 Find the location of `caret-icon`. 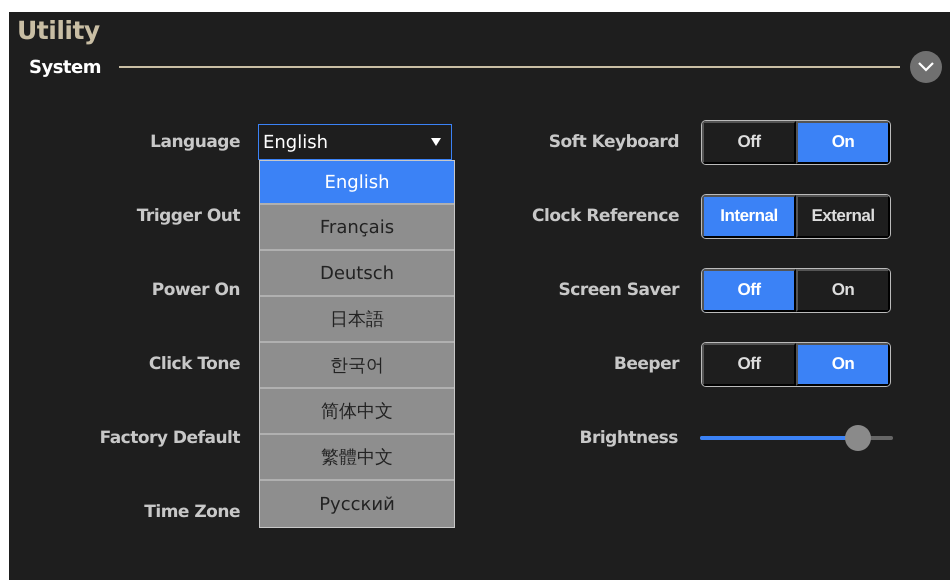

caret-icon is located at coordinates (436, 142).